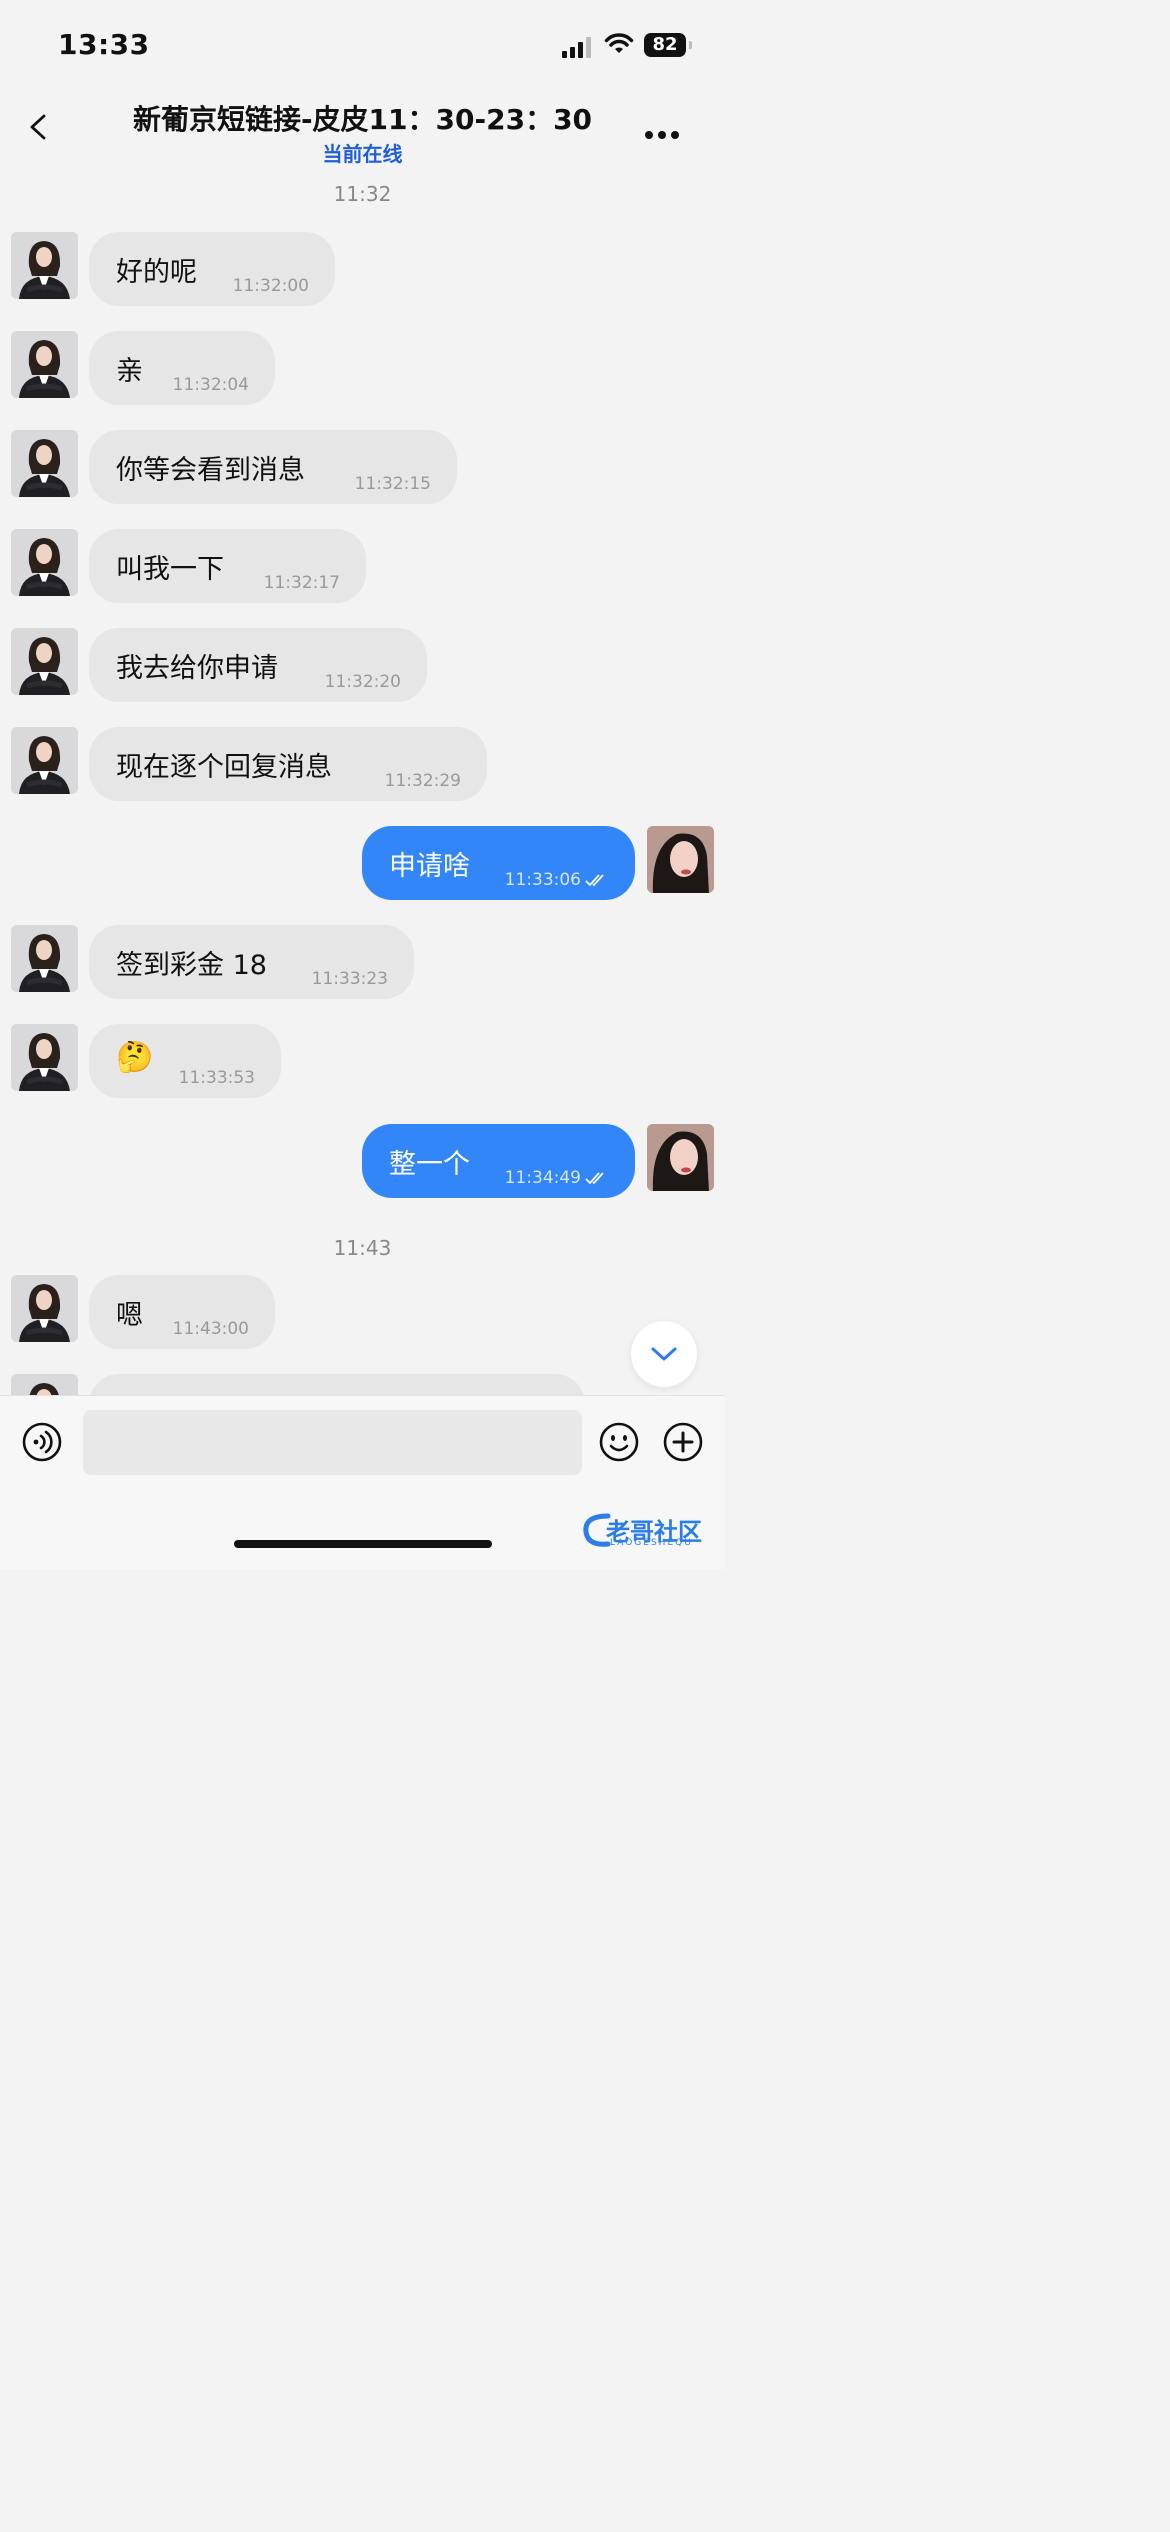 The image size is (1170, 2532). What do you see at coordinates (422, 781) in the screenshot?
I see `message-timestamp: 11:32:29` at bounding box center [422, 781].